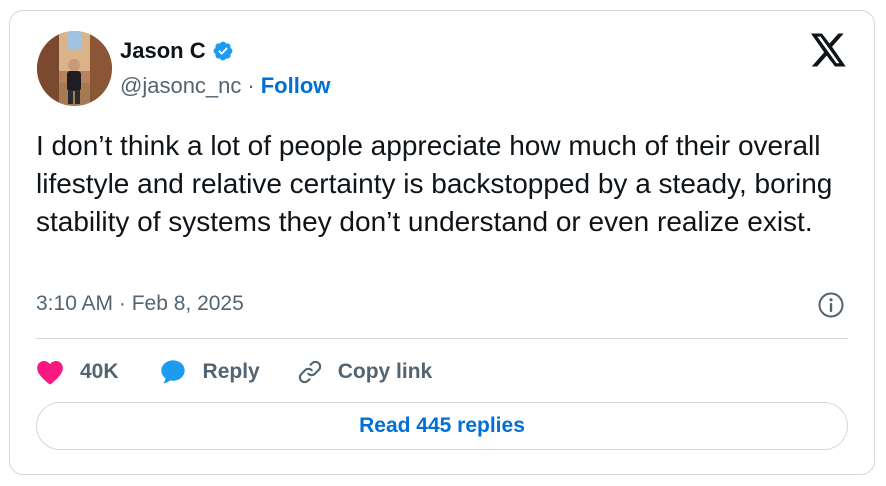 The width and height of the screenshot is (886, 486). I want to click on like-count: 40K, so click(99, 371).